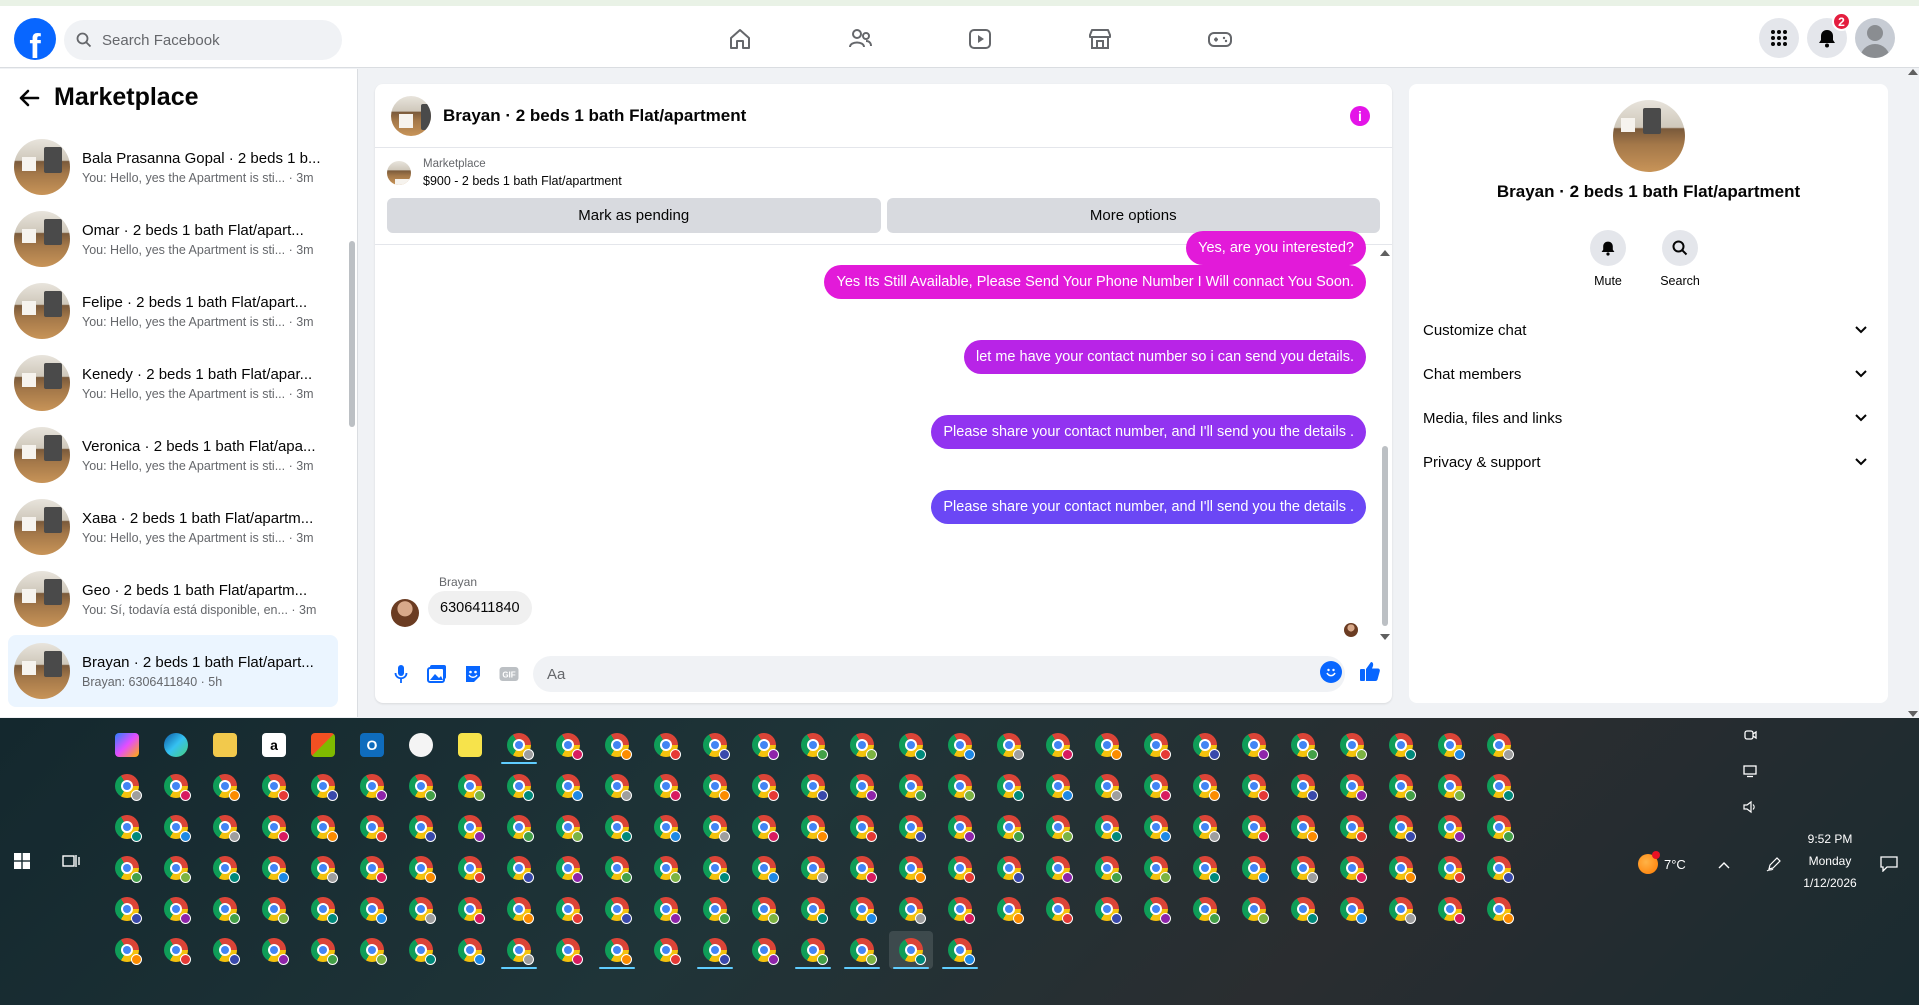 The height and width of the screenshot is (1005, 1919). What do you see at coordinates (437, 674) in the screenshot?
I see `attach-media-button` at bounding box center [437, 674].